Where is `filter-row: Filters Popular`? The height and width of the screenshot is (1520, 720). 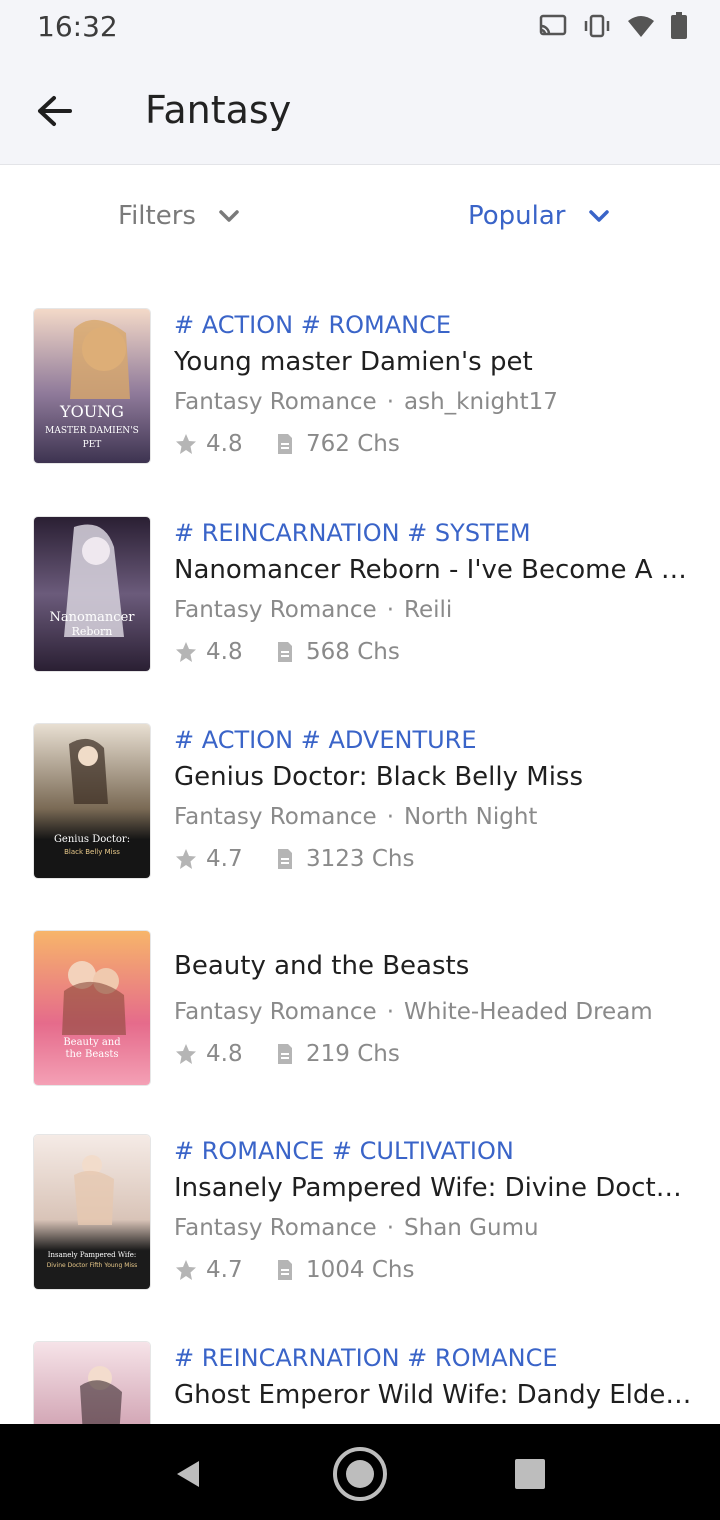 filter-row: Filters Popular is located at coordinates (360, 220).